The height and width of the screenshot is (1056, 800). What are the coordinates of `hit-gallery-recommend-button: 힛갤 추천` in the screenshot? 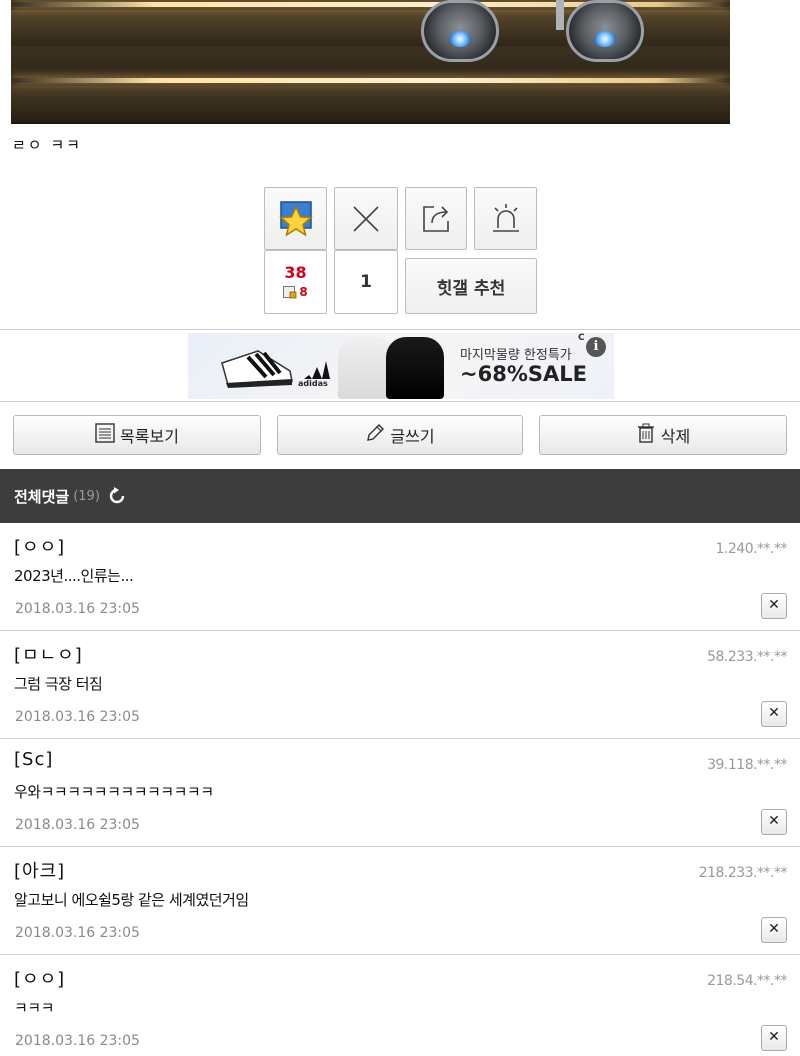 It's located at (471, 286).